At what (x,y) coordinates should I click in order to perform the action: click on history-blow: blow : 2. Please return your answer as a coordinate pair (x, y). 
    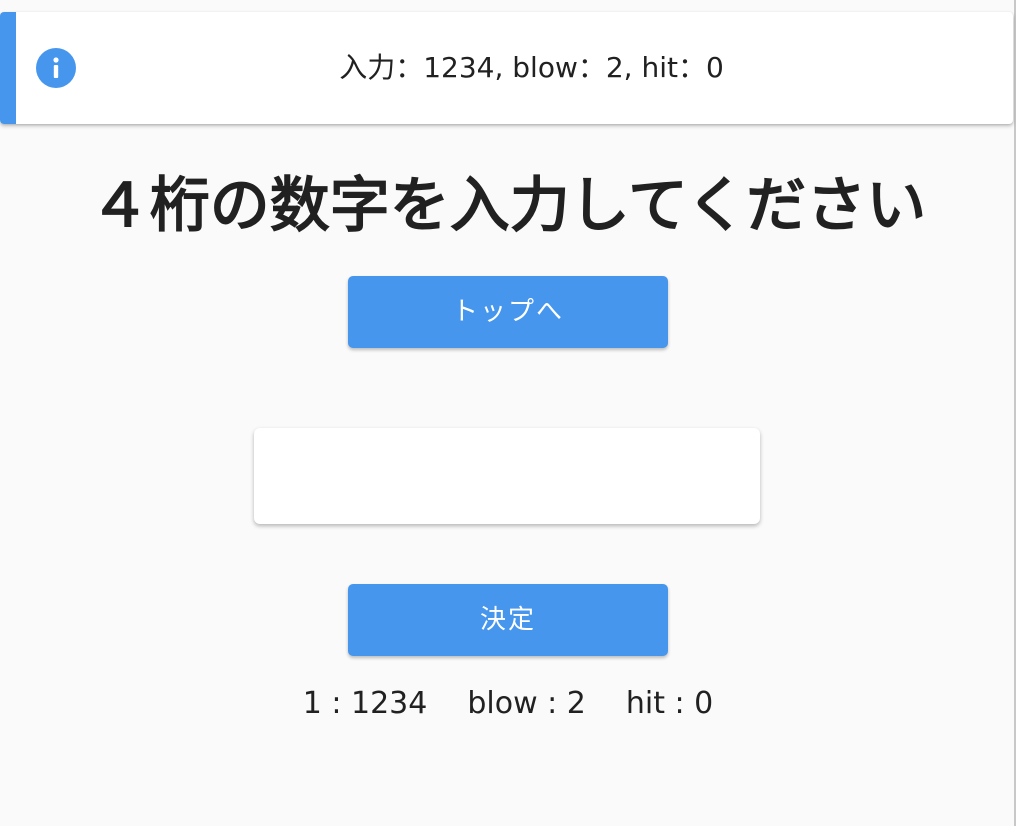
    Looking at the image, I should click on (526, 703).